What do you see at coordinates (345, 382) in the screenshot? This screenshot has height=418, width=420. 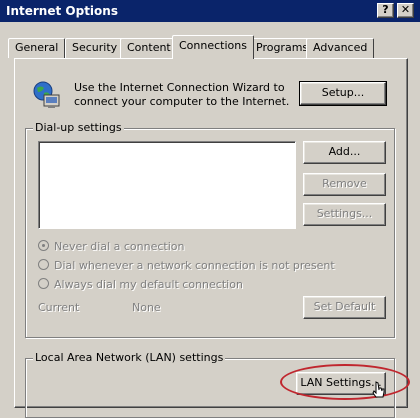 I see `highlight-annotation-ellipse` at bounding box center [345, 382].